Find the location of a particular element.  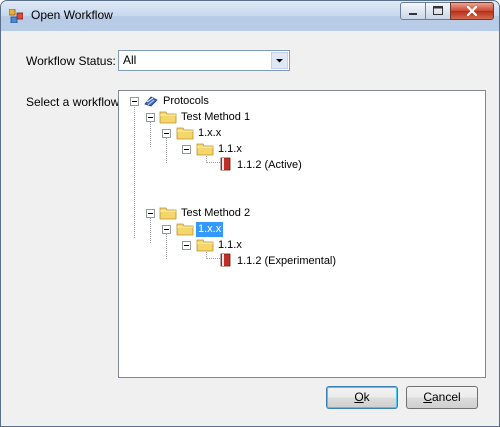

workflow-app-icon is located at coordinates (16, 16).